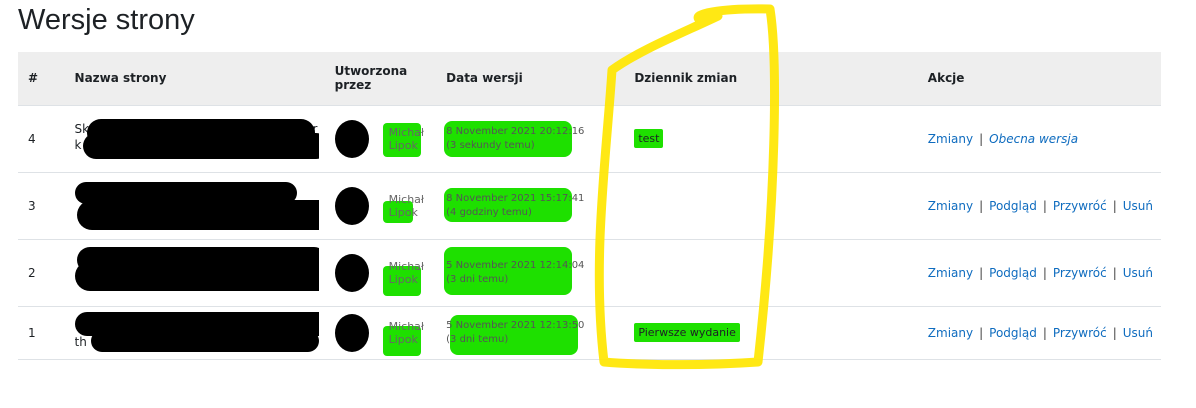 The image size is (1196, 408). I want to click on page-name-cell: th, so click(196, 332).